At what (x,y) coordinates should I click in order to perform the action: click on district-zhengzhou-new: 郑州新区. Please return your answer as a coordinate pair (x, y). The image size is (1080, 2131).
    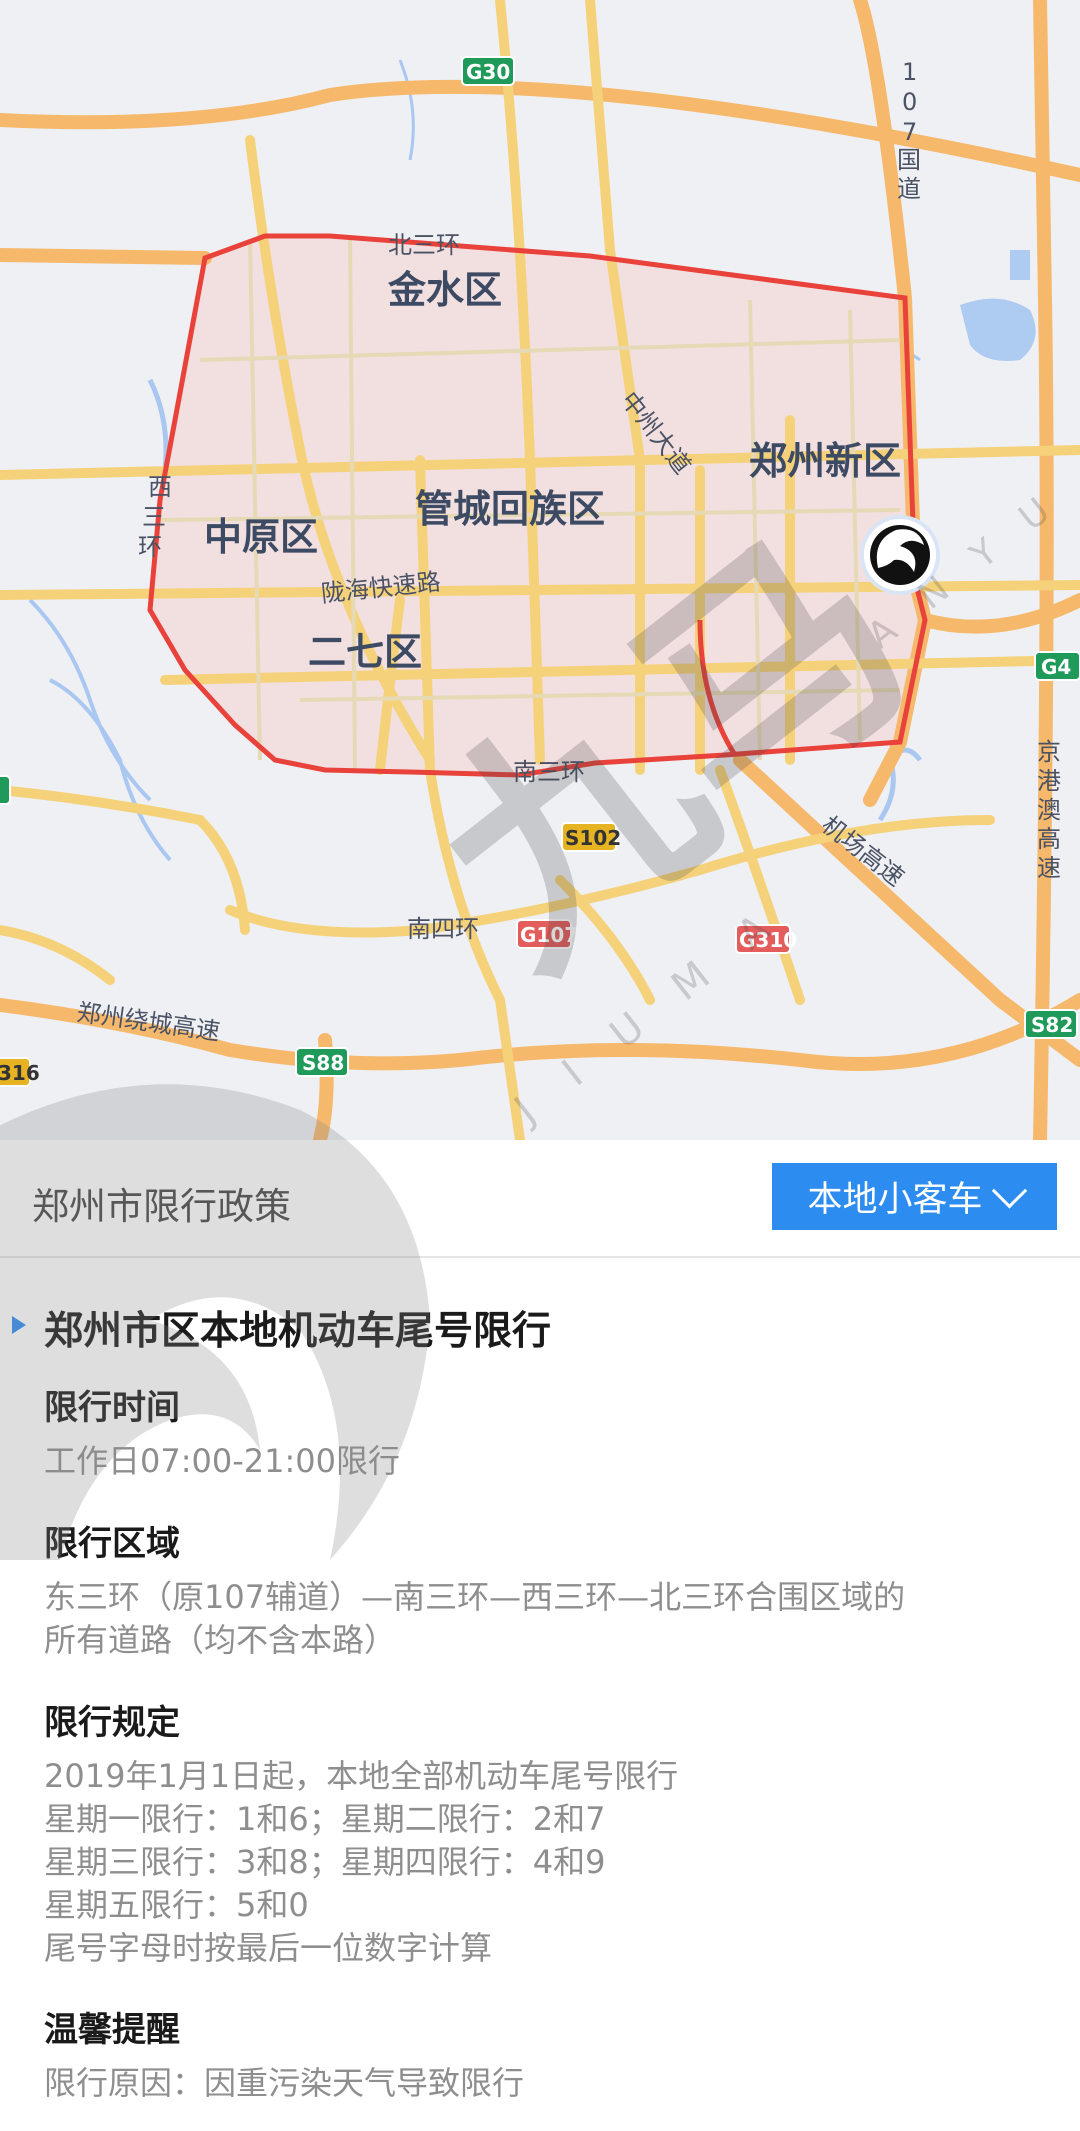
    Looking at the image, I should click on (825, 461).